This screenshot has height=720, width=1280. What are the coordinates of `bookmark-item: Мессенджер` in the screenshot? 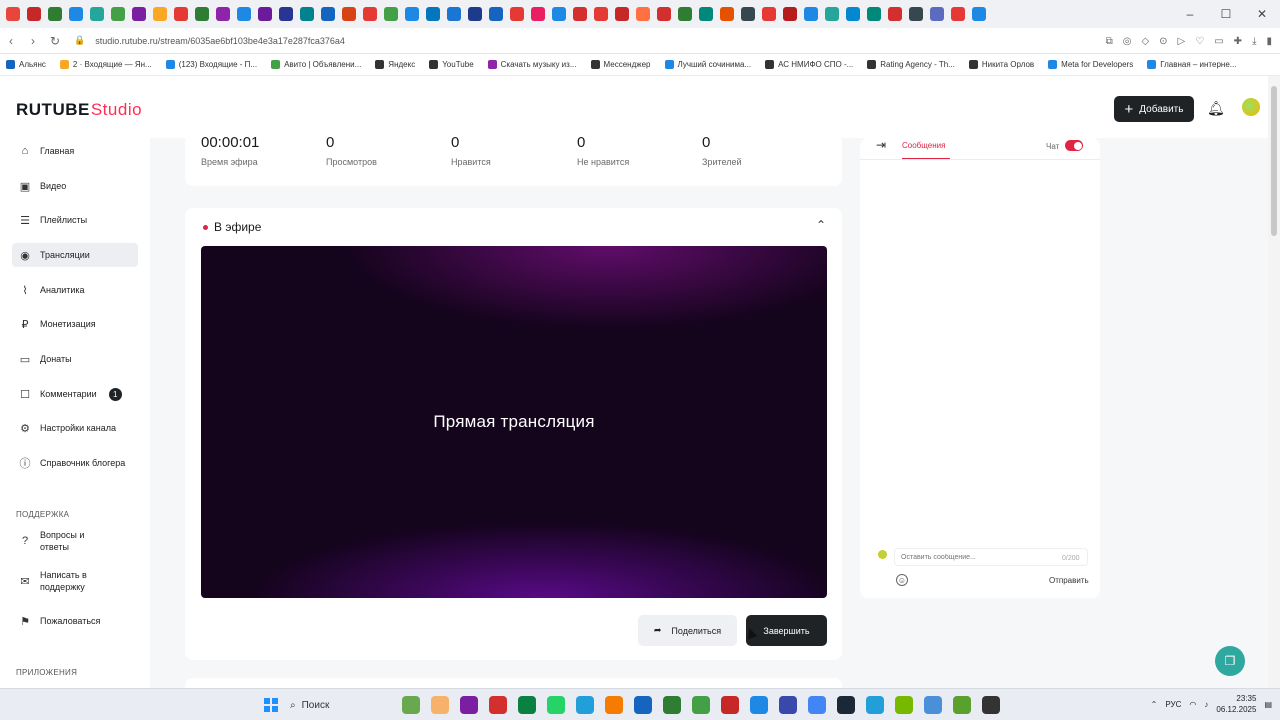 It's located at (620, 64).